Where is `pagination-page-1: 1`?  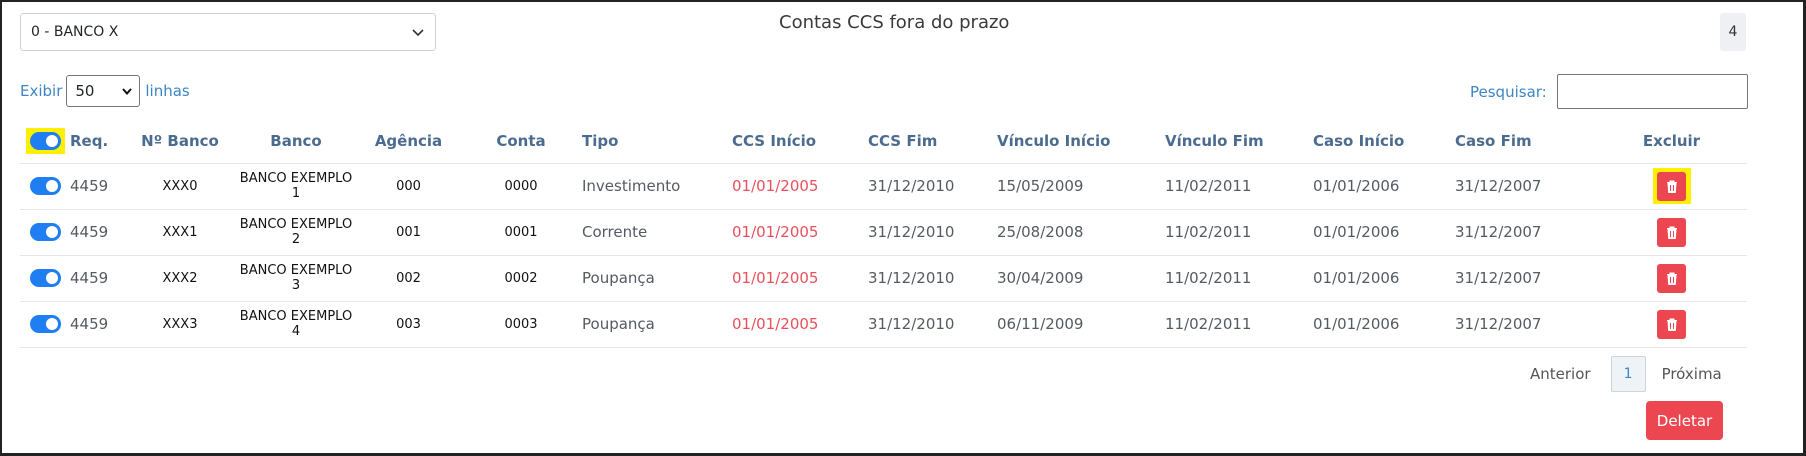
pagination-page-1: 1 is located at coordinates (1628, 374).